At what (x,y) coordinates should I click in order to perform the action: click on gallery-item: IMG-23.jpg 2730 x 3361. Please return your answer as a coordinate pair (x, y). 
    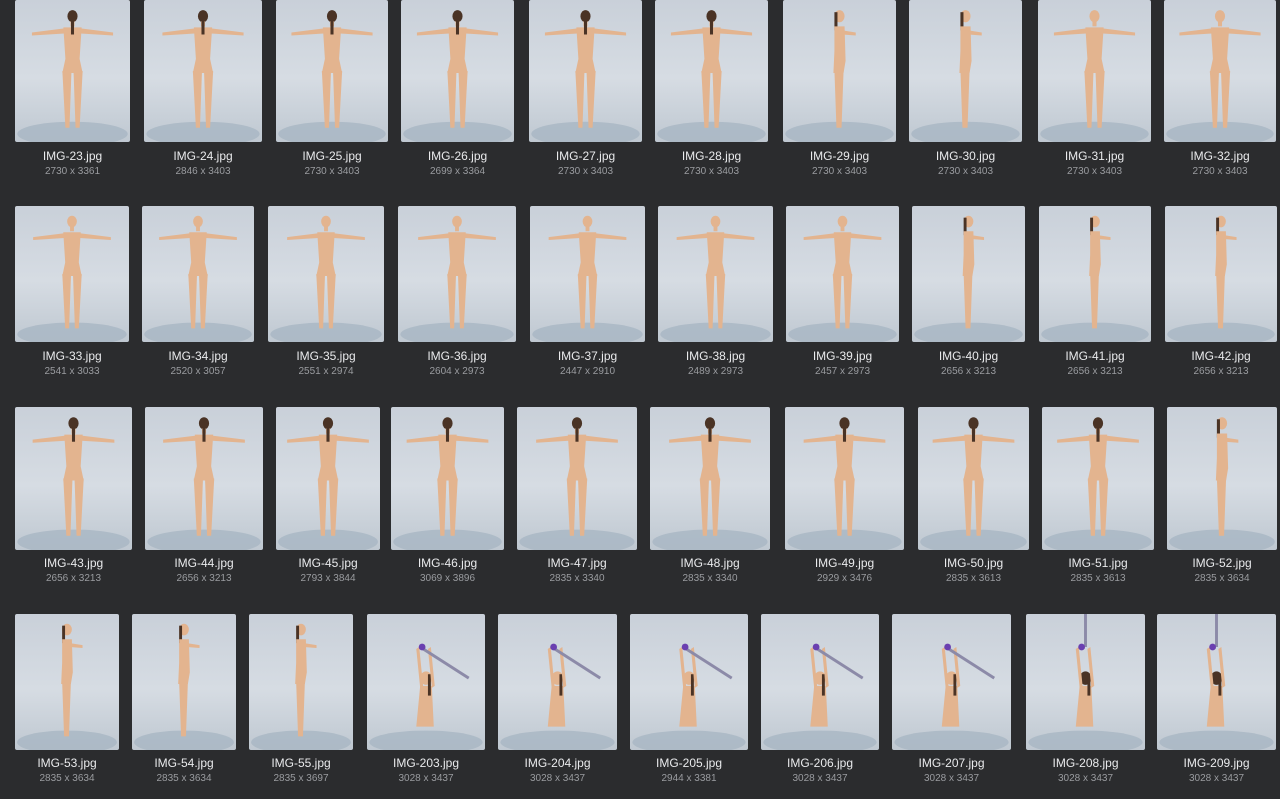
    Looking at the image, I should click on (72, 89).